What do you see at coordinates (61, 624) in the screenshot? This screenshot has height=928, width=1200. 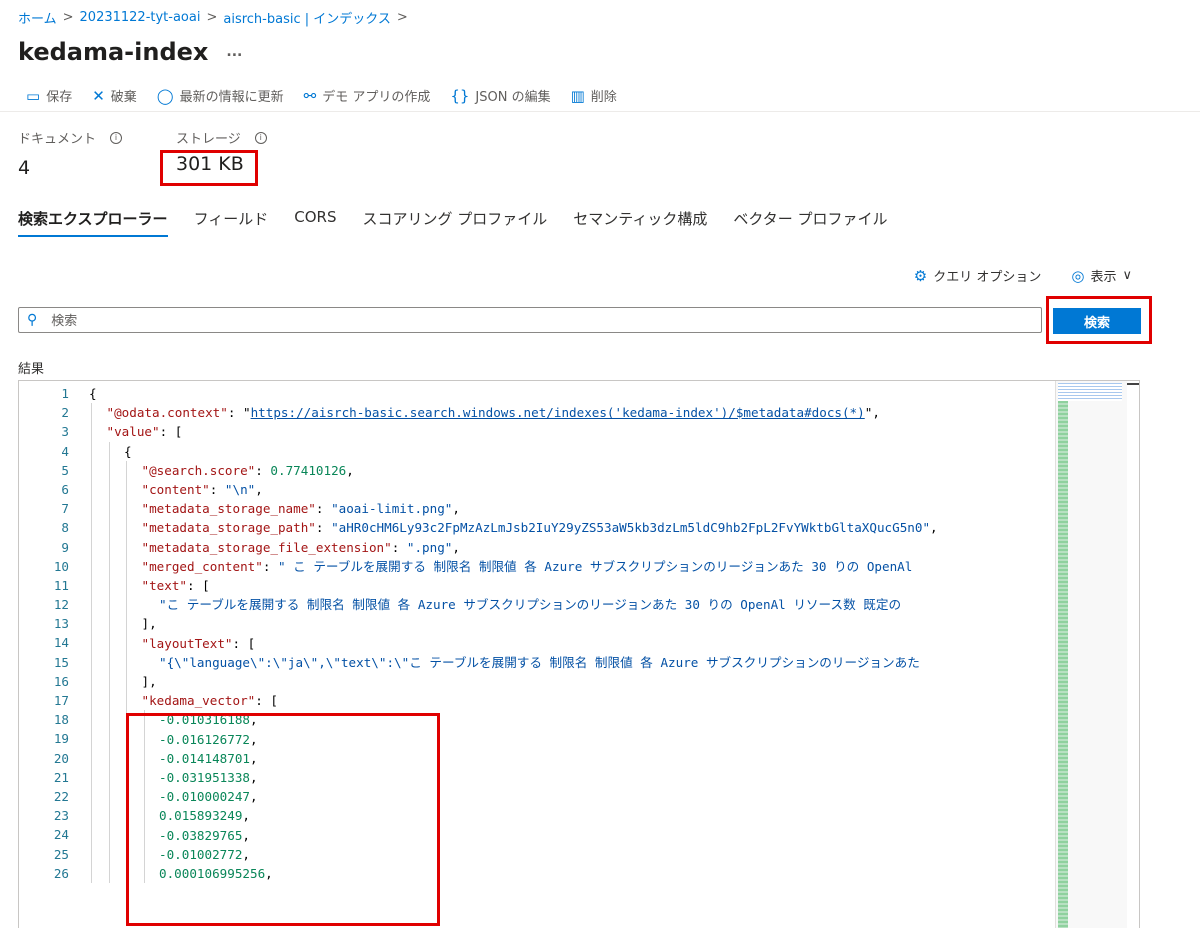 I see `line-number: 13` at bounding box center [61, 624].